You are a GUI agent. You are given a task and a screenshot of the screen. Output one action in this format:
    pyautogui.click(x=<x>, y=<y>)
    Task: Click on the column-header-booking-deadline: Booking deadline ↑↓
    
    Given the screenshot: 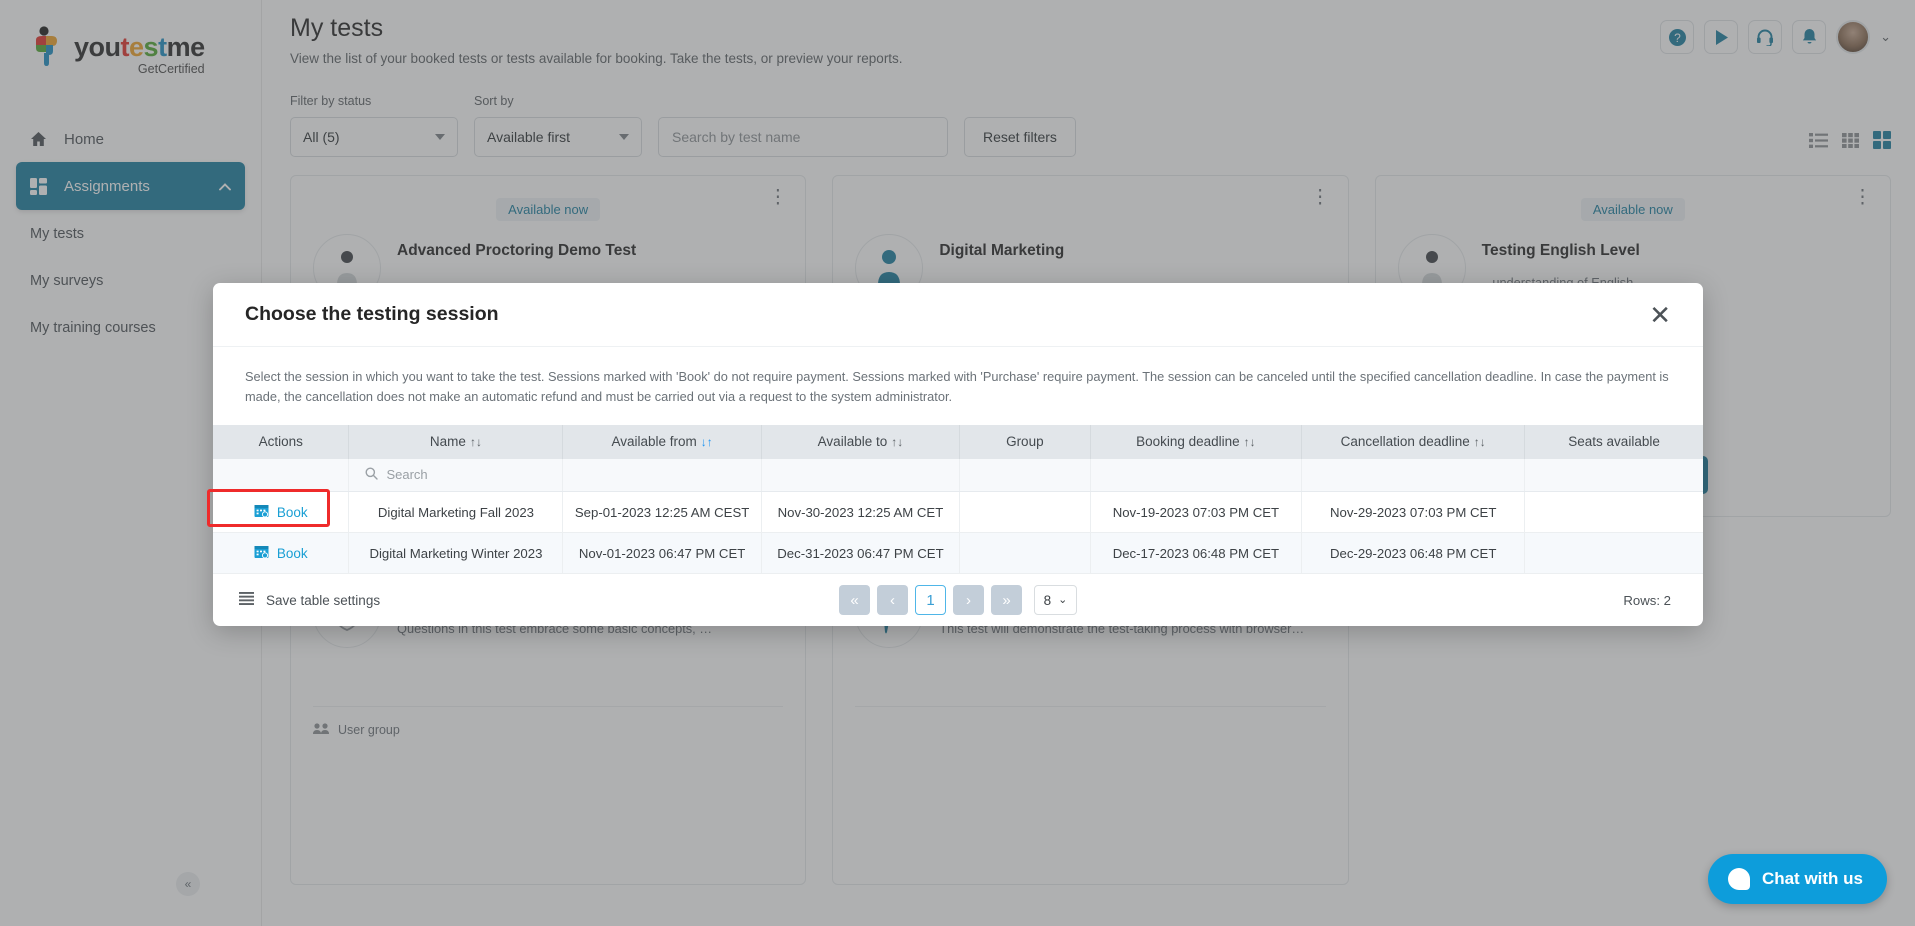 What is the action you would take?
    pyautogui.click(x=1196, y=441)
    